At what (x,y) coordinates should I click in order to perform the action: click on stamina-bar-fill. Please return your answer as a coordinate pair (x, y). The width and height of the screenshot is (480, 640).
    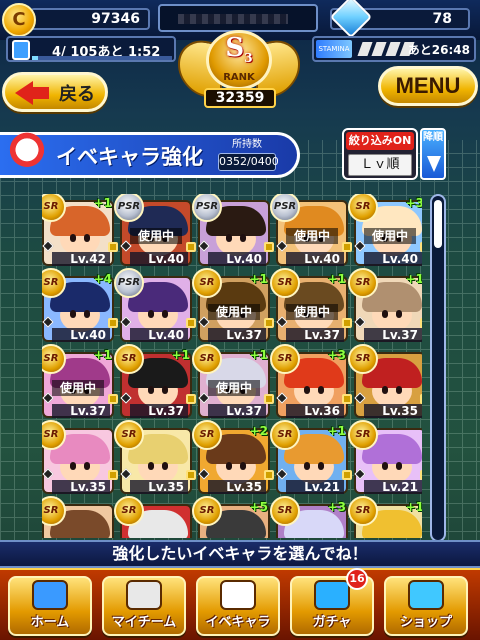
    Looking at the image, I should click on (35, 58).